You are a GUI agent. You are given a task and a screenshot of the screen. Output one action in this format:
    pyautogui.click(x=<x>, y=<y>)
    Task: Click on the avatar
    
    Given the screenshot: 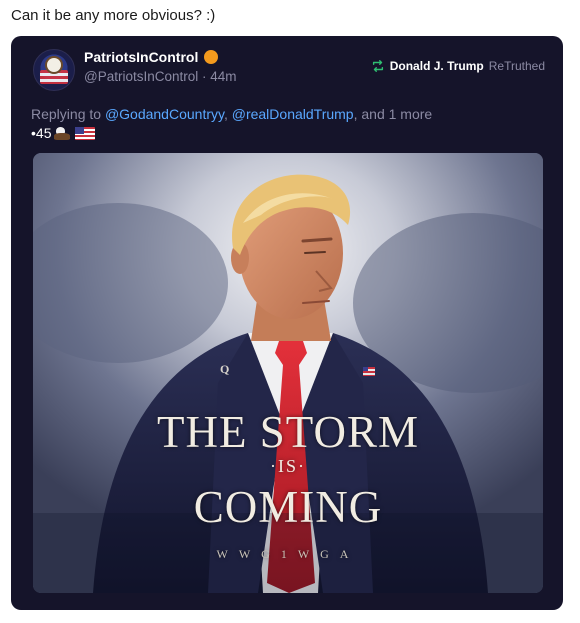 What is the action you would take?
    pyautogui.click(x=54, y=70)
    